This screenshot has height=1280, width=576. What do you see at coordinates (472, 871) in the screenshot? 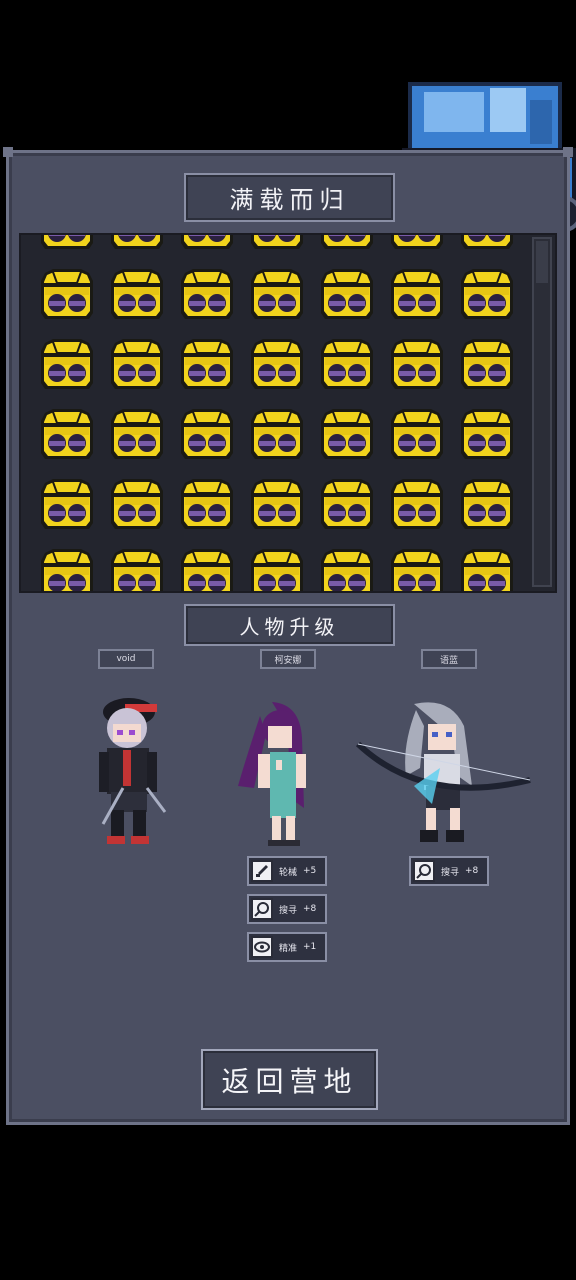
I see `skill-search-yulan-value: +8` at bounding box center [472, 871].